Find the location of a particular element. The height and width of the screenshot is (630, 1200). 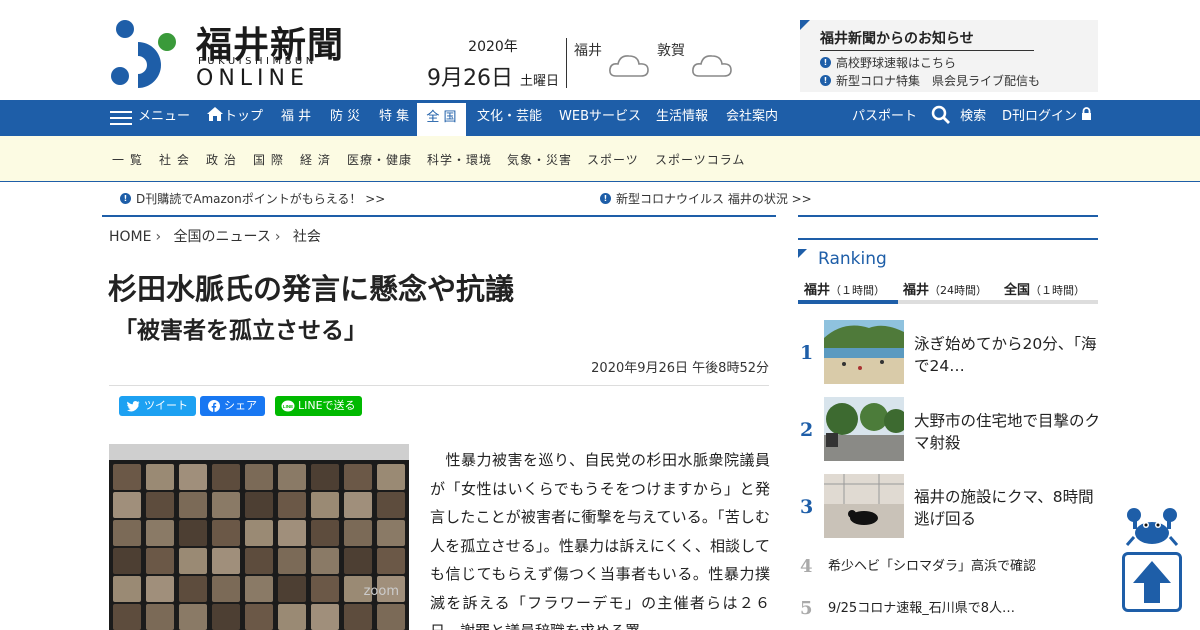

corner-mark is located at coordinates (805, 25).